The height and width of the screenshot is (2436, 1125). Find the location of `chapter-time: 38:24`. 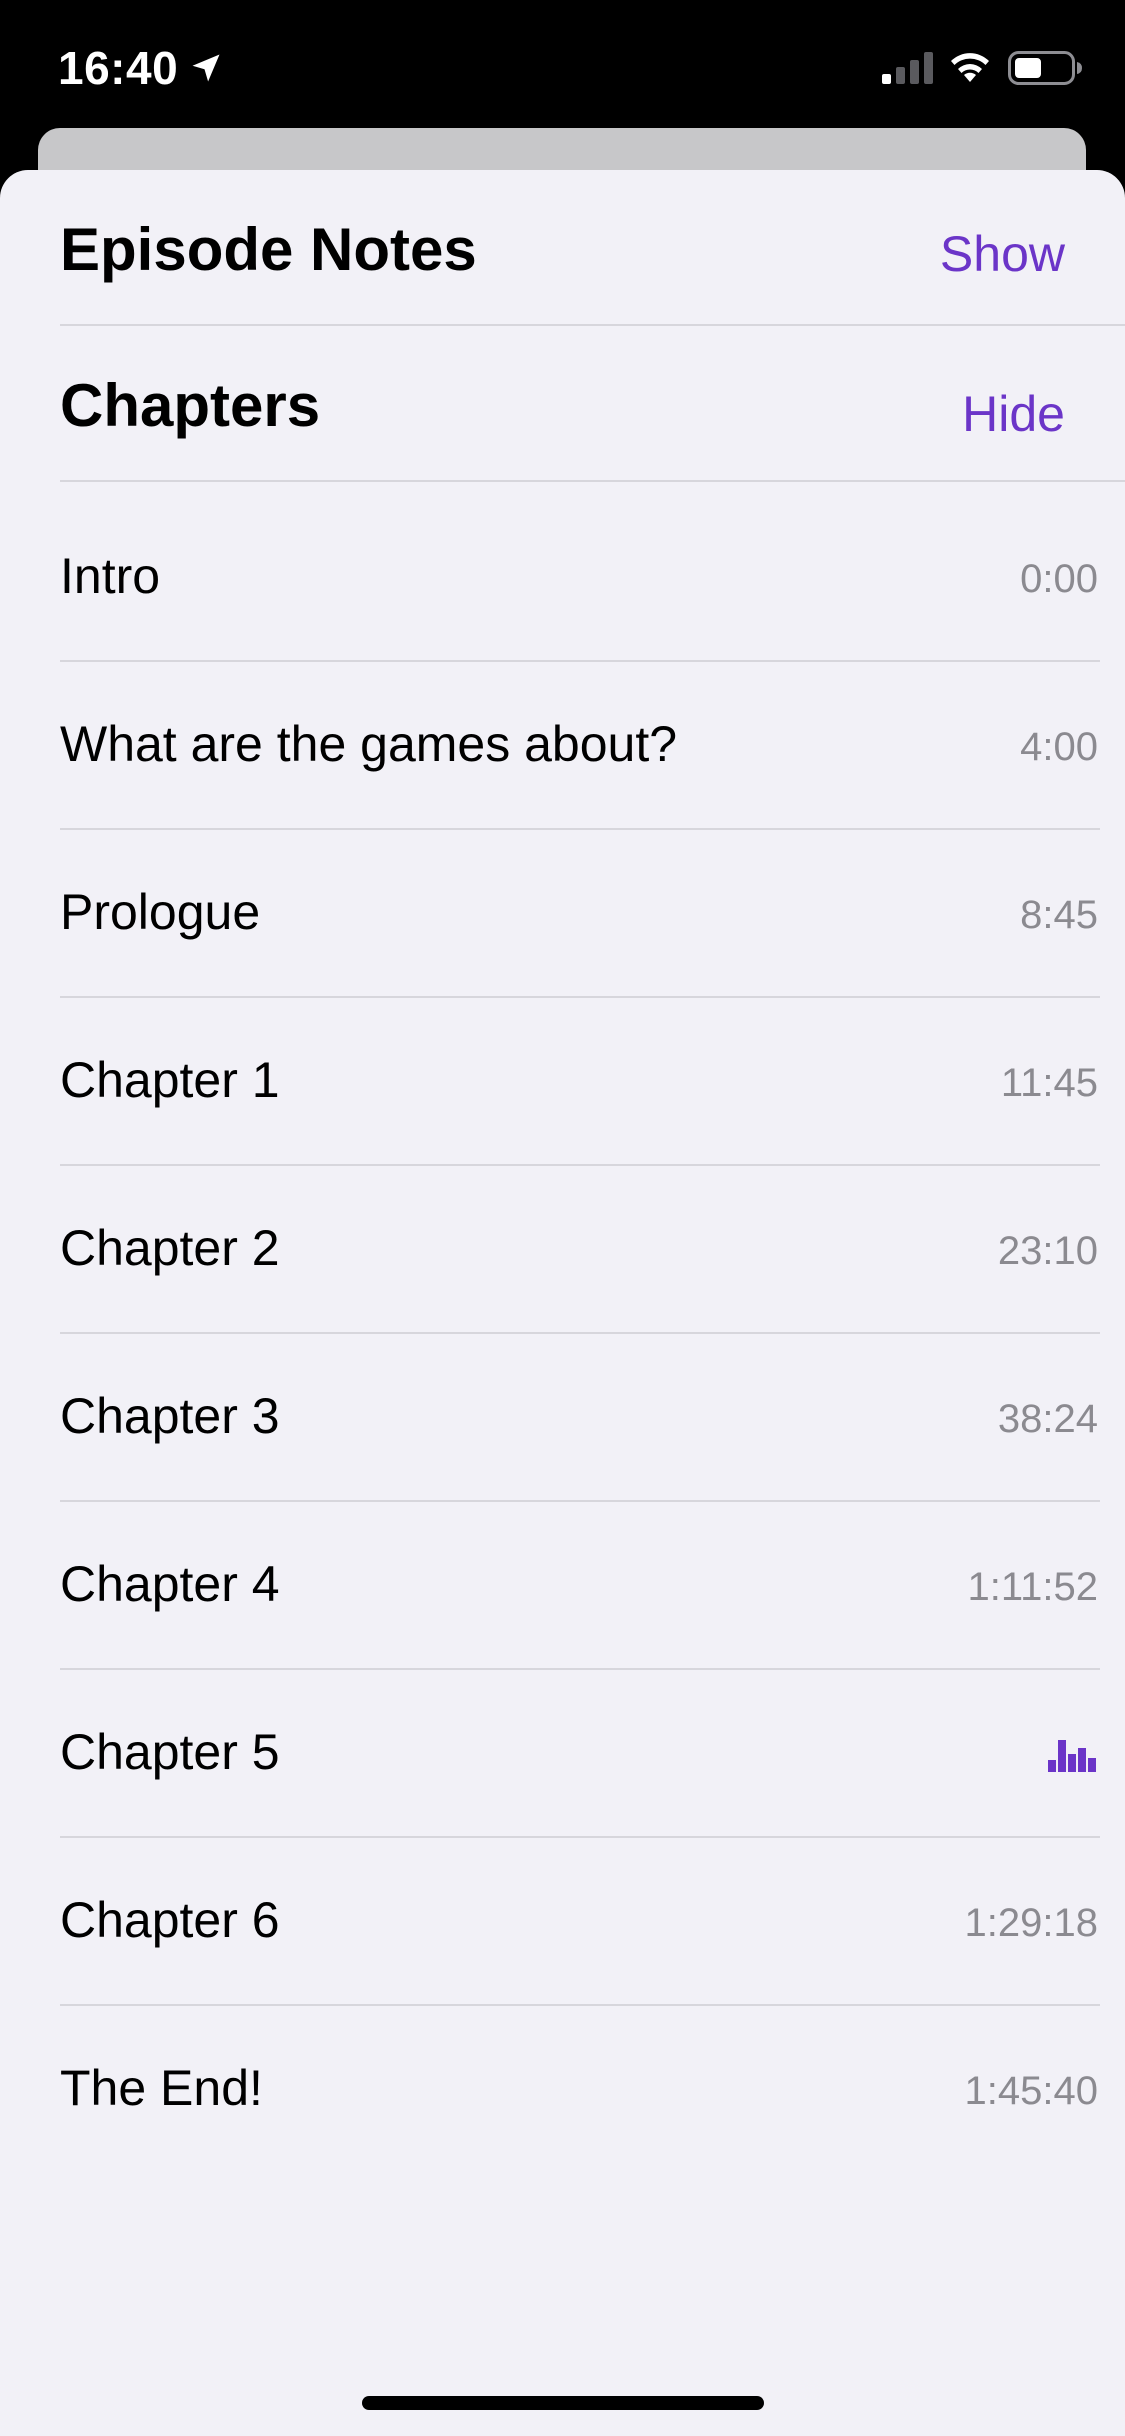

chapter-time: 38:24 is located at coordinates (1047, 1419).